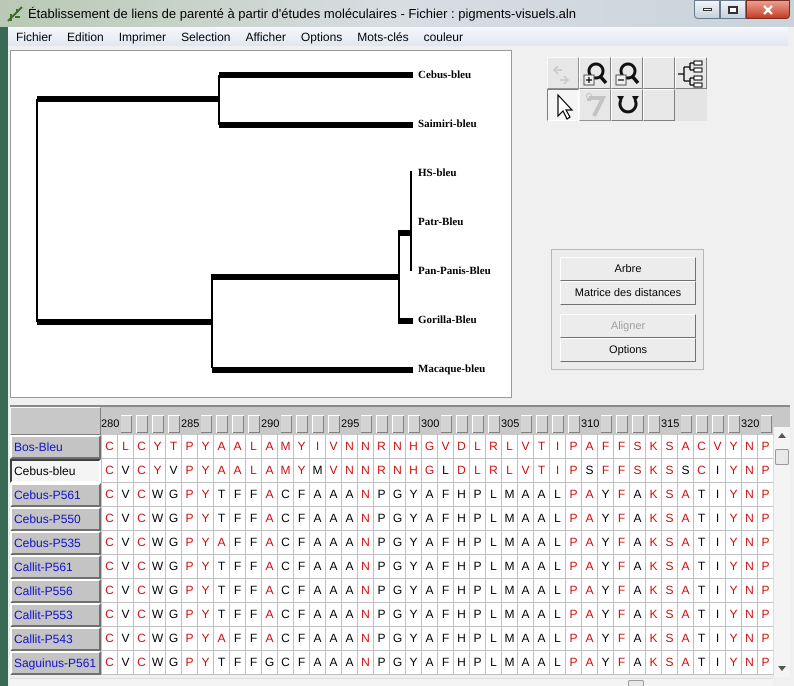  What do you see at coordinates (628, 350) in the screenshot?
I see `action-button: Options` at bounding box center [628, 350].